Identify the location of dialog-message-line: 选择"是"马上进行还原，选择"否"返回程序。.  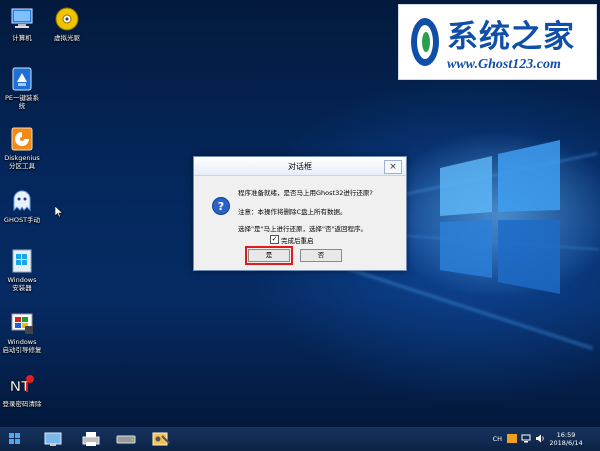
(302, 229).